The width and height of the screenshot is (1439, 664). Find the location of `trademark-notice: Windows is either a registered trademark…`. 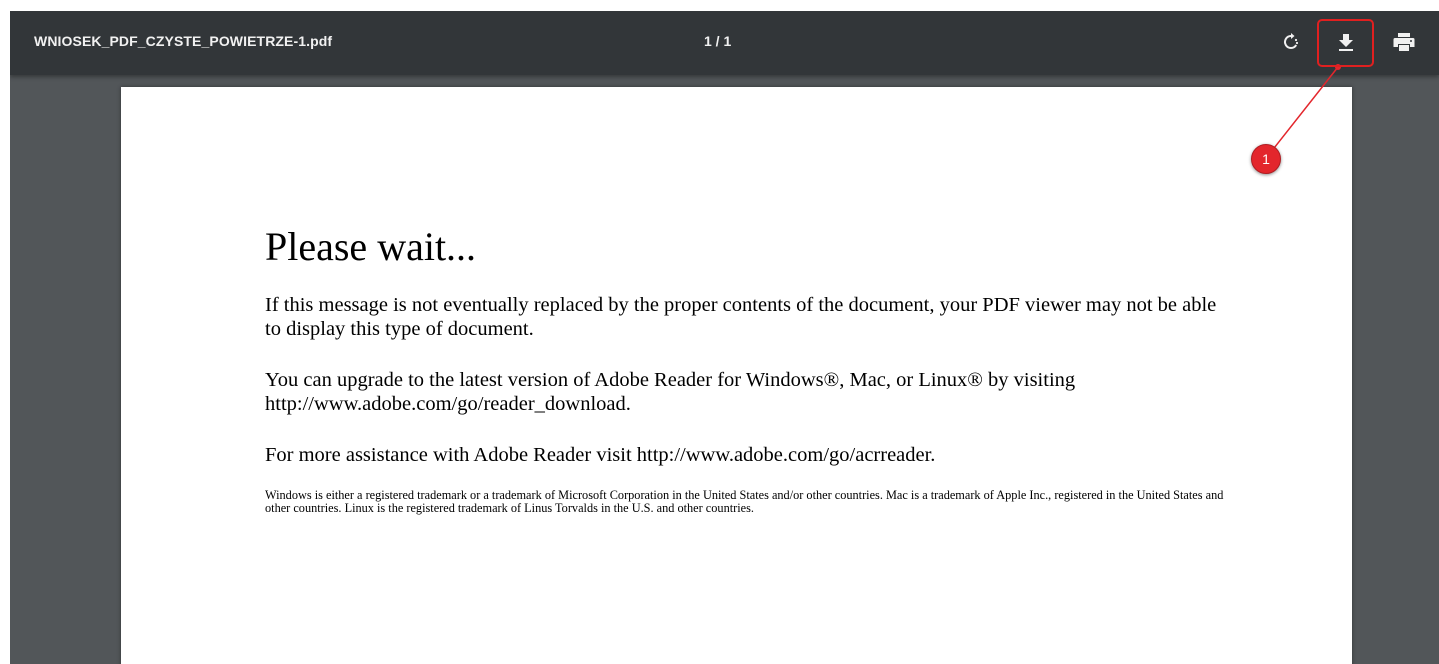

trademark-notice: Windows is either a registered trademark… is located at coordinates (744, 501).